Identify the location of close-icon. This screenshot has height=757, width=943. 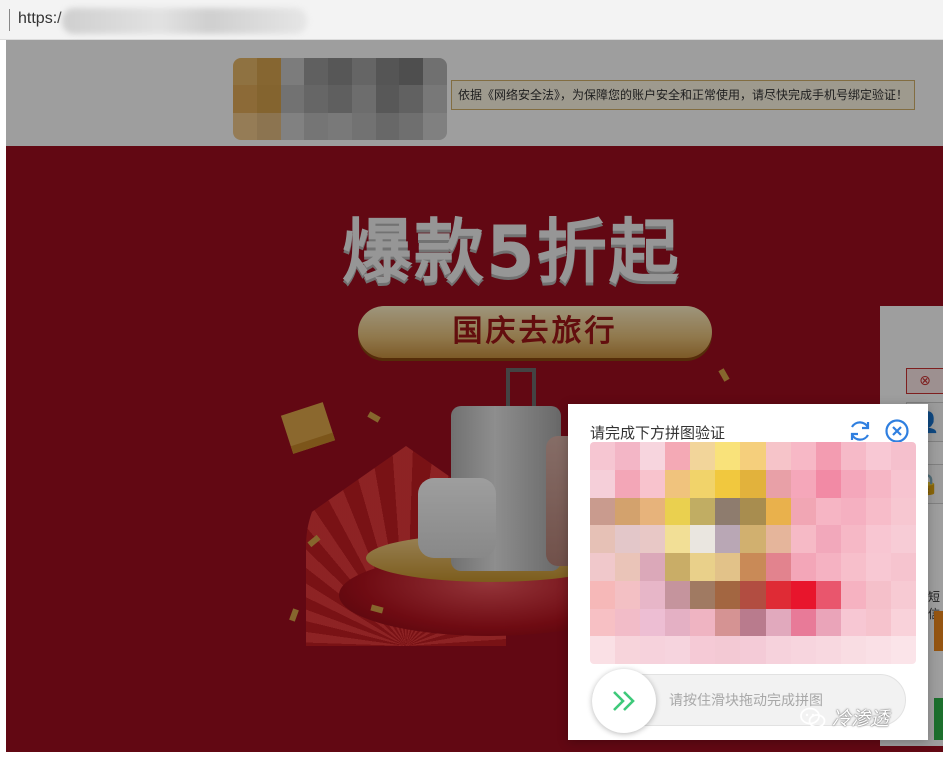
(897, 431).